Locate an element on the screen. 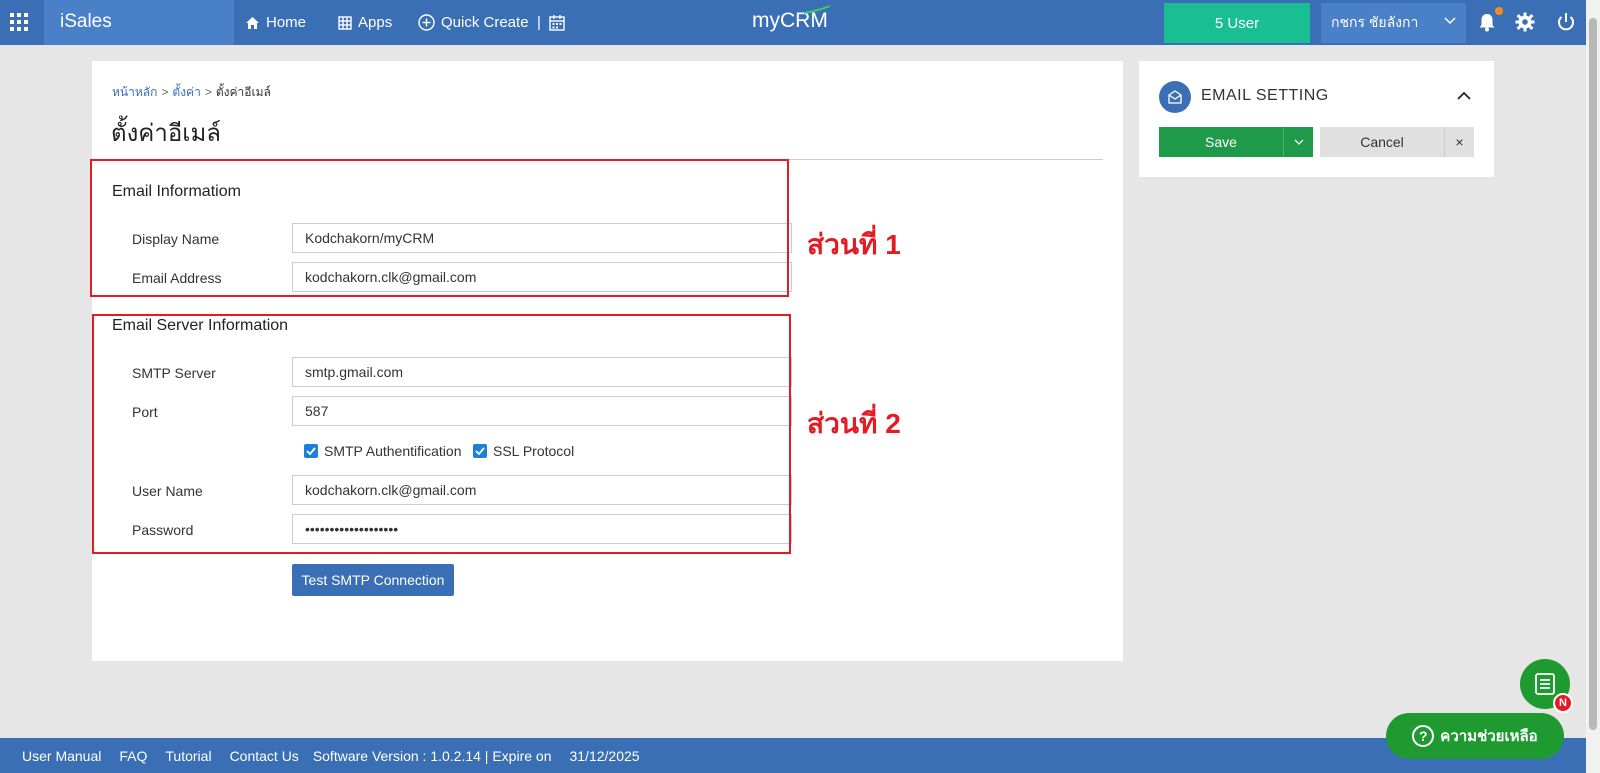 The width and height of the screenshot is (1600, 773). user-name: กชกร ชัยลังกา is located at coordinates (1375, 22).